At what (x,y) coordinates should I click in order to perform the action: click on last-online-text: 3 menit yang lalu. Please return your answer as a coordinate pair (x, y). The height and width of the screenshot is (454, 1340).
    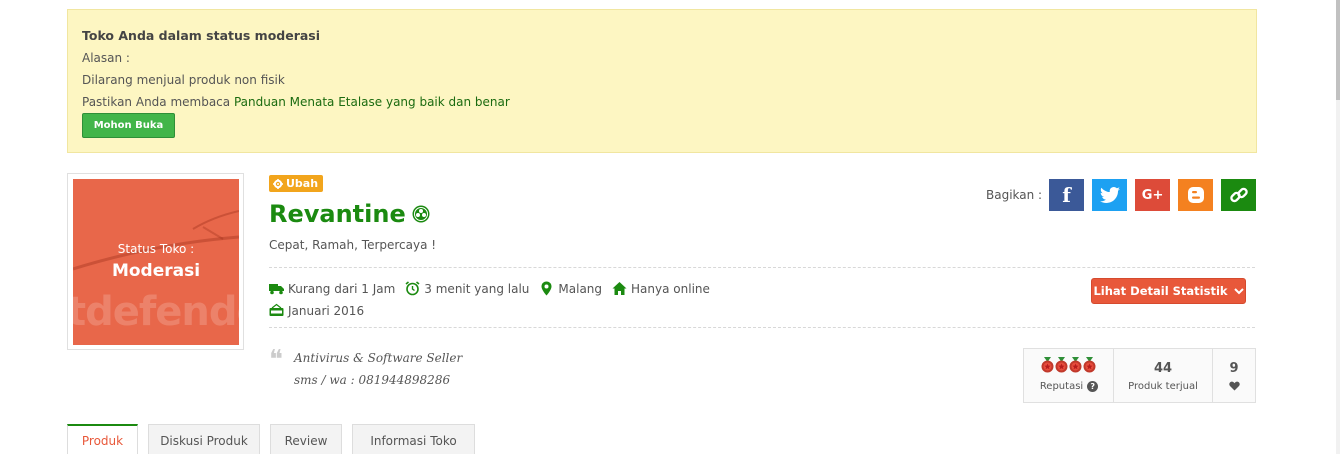
    Looking at the image, I should click on (477, 288).